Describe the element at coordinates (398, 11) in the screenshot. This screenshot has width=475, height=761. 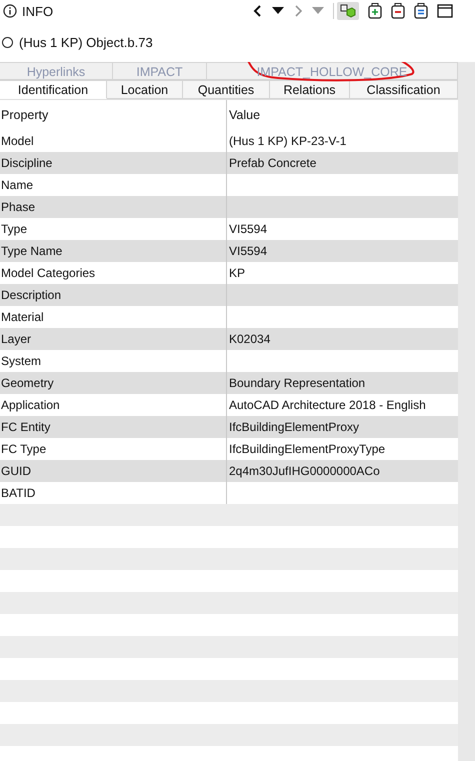
I see `remove-icon` at that location.